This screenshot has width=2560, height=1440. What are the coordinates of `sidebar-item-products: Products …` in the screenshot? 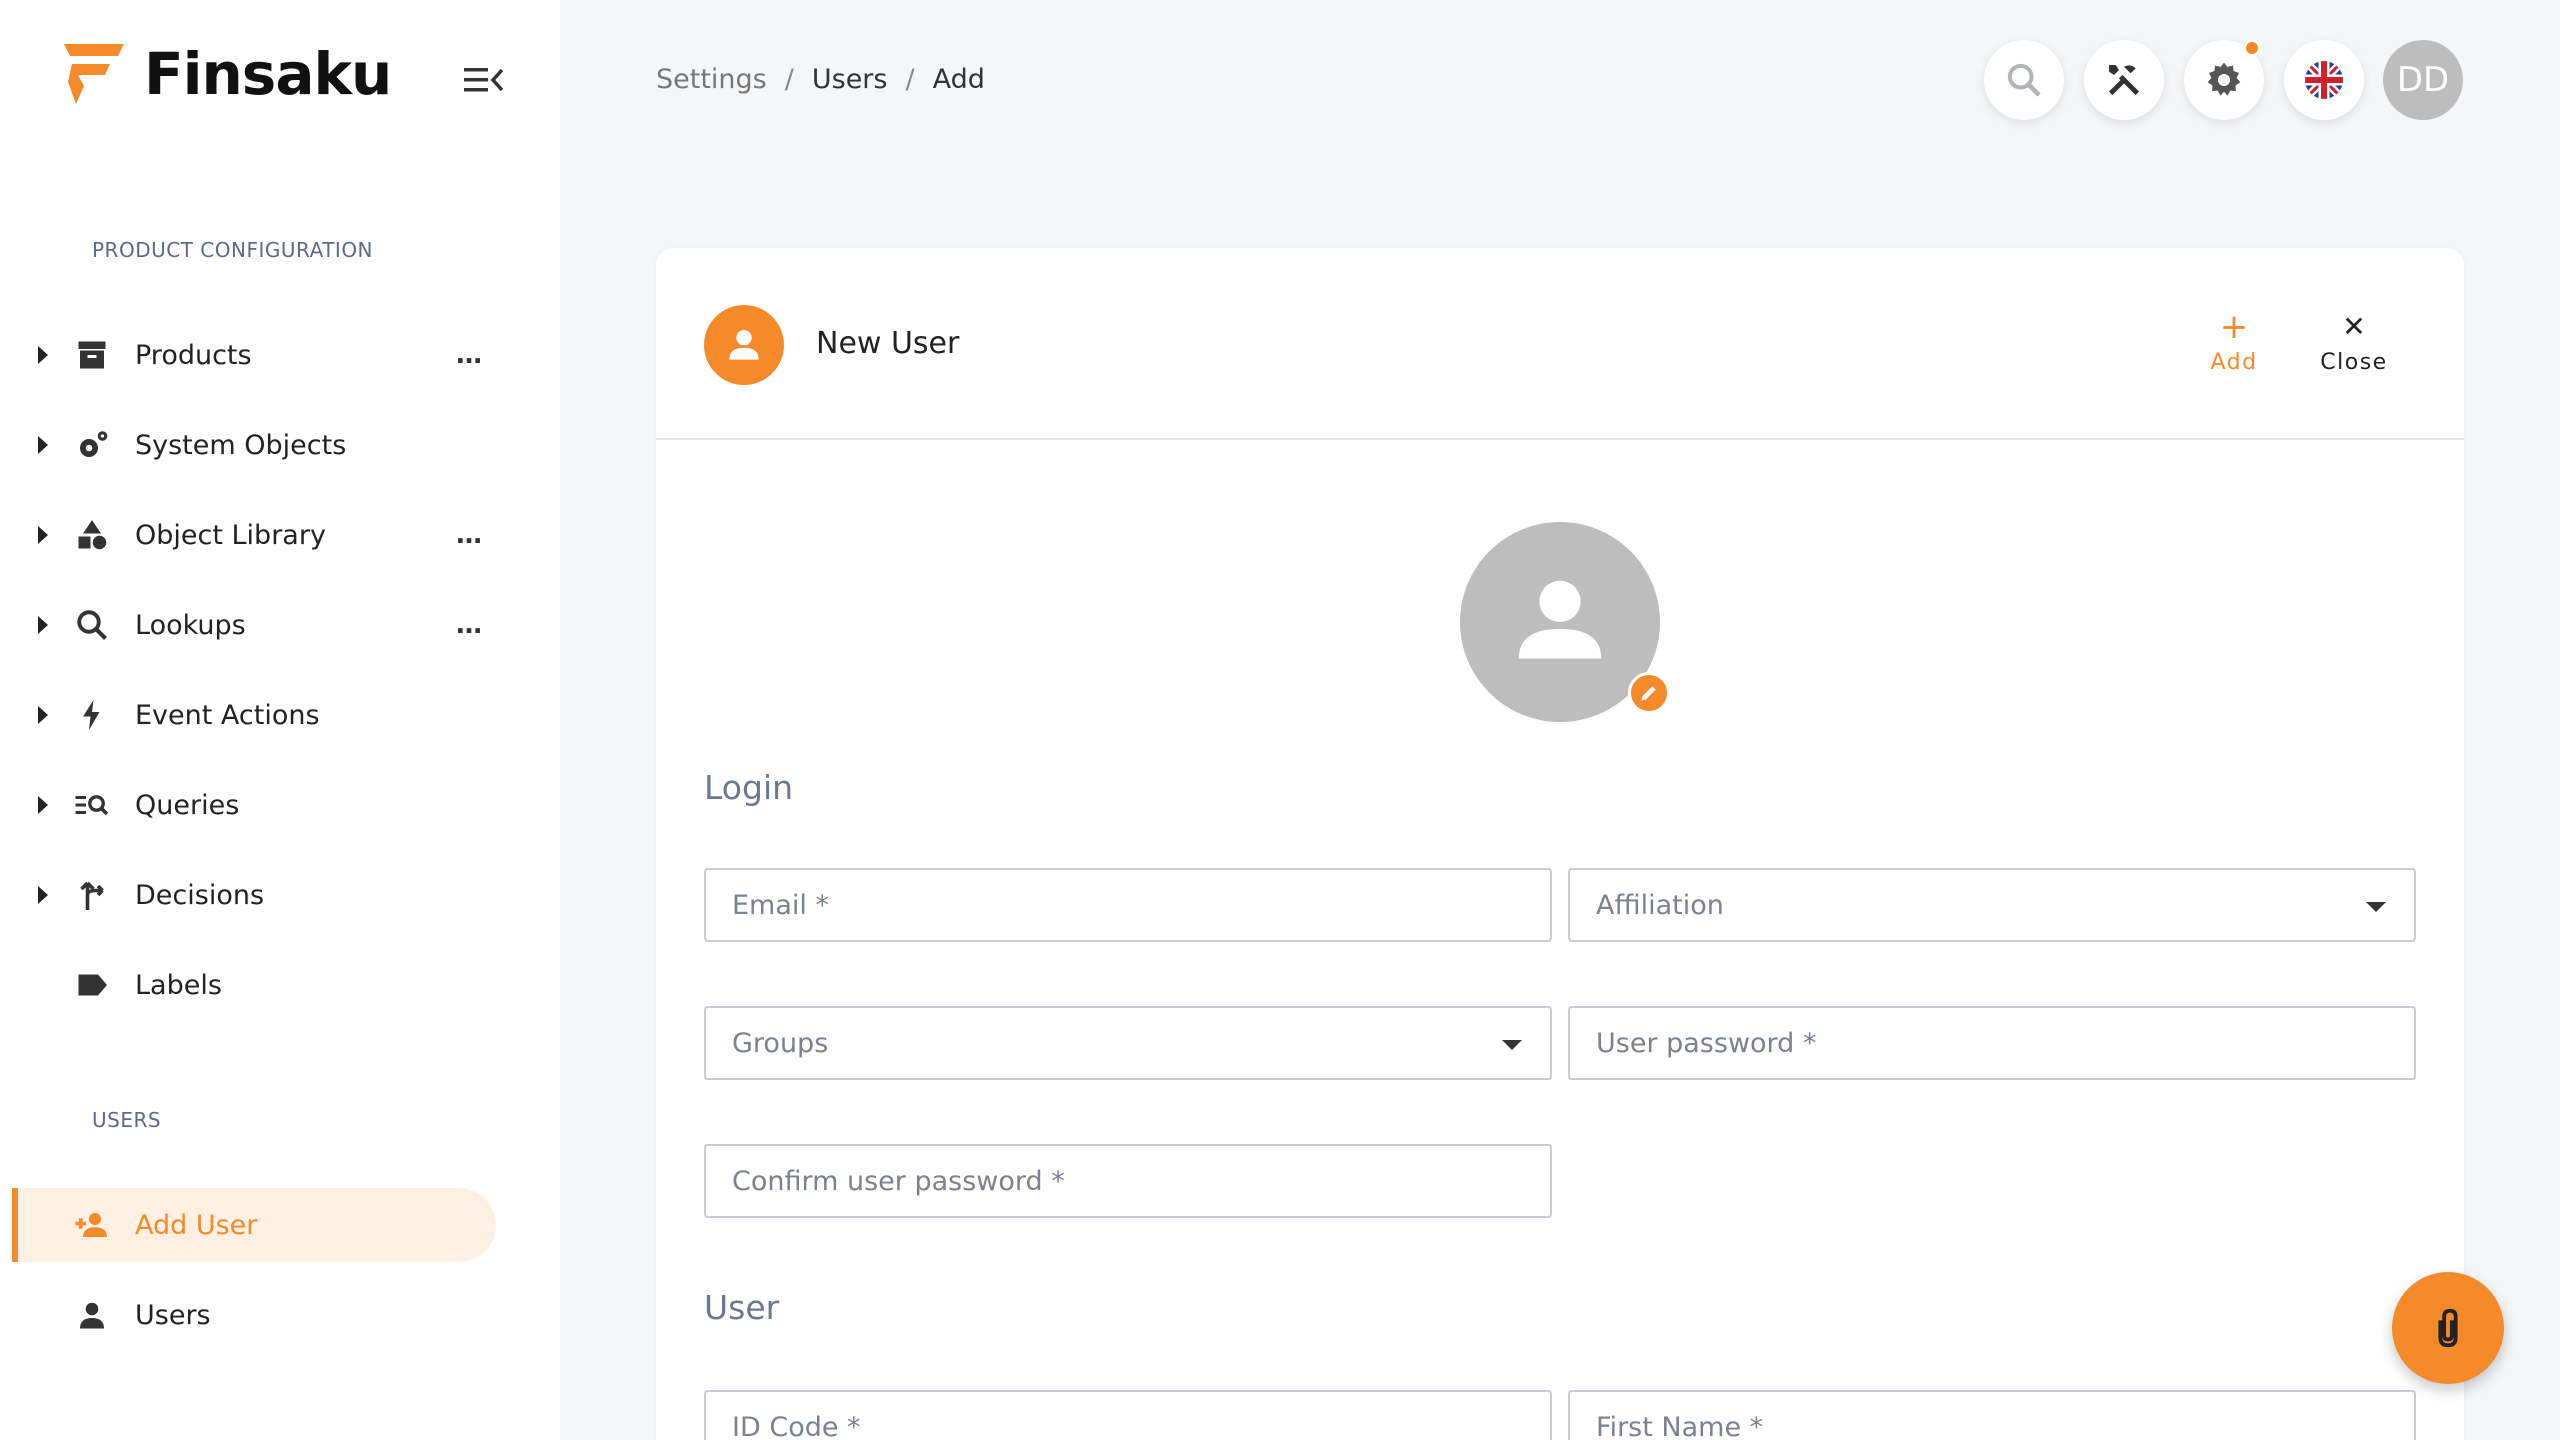 It's located at (250, 355).